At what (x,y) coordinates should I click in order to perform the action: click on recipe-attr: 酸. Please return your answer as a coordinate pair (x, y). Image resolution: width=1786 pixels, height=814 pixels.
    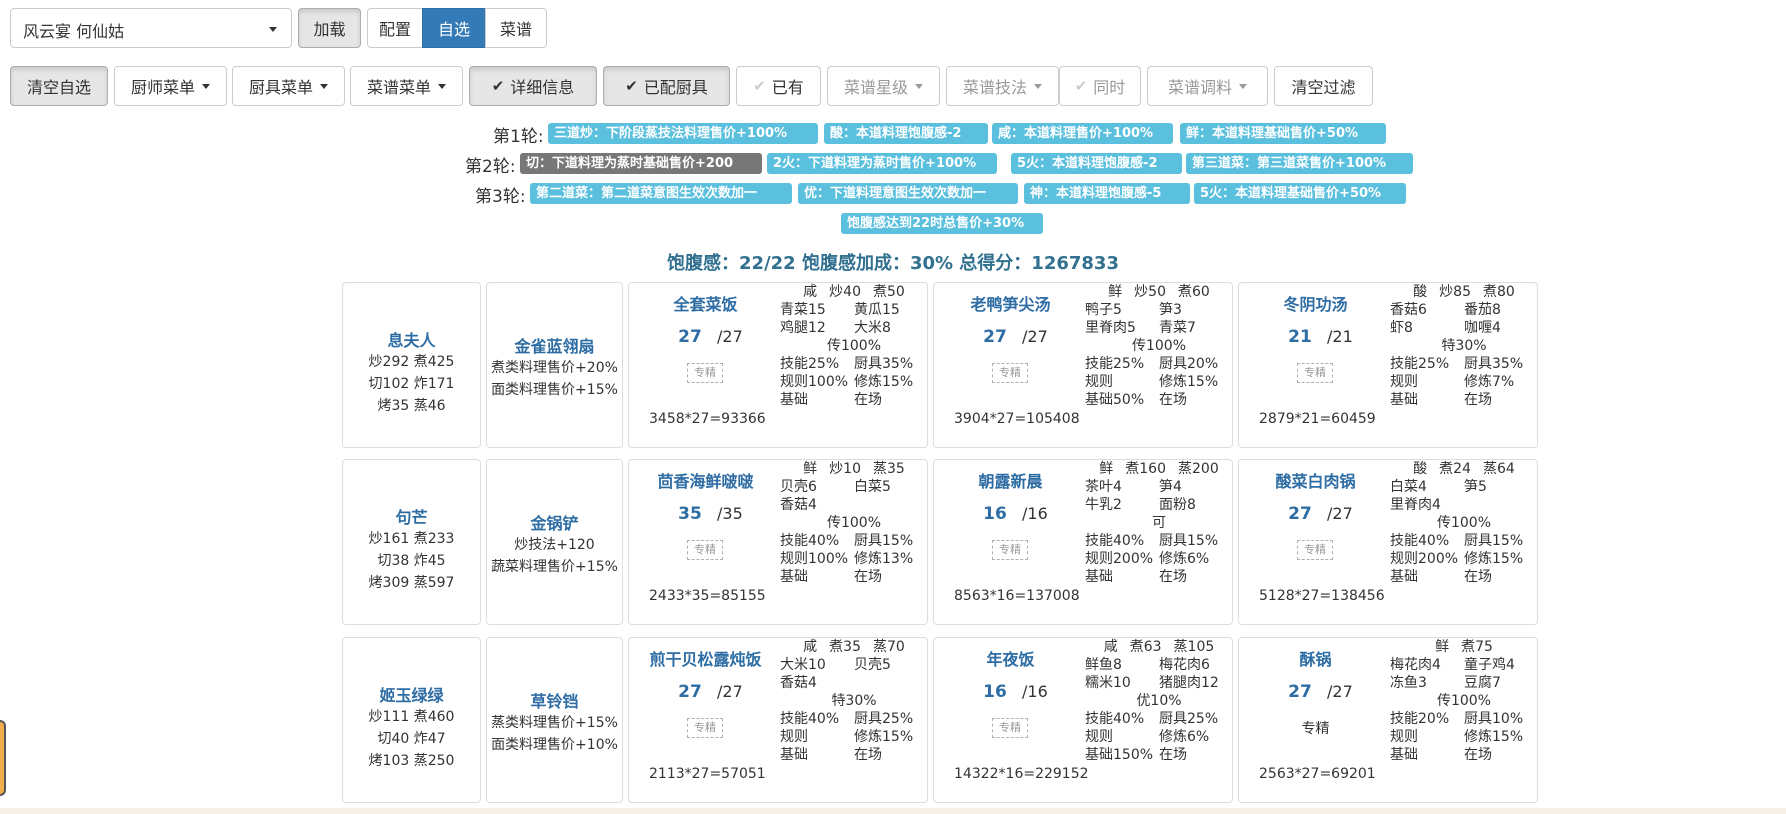
    Looking at the image, I should click on (1420, 469).